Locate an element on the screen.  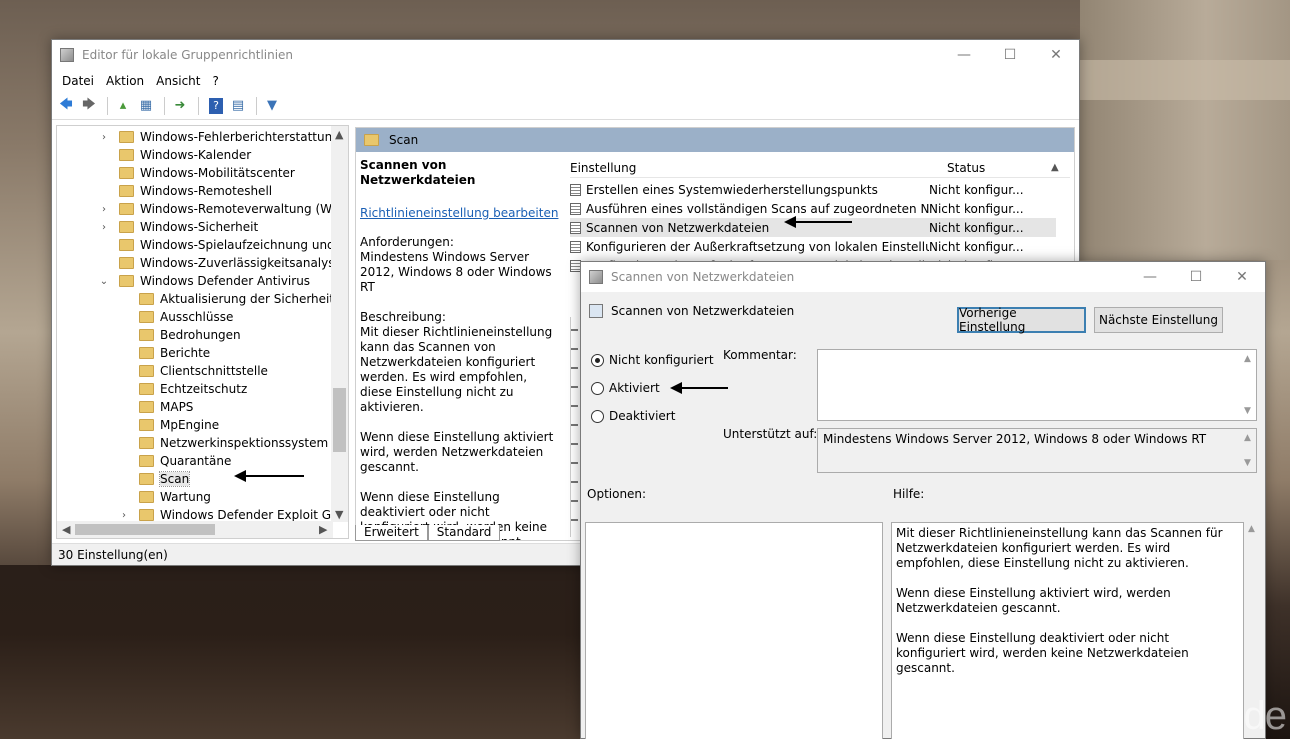
tree-item: Windows-Kalender is located at coordinates (185, 155).